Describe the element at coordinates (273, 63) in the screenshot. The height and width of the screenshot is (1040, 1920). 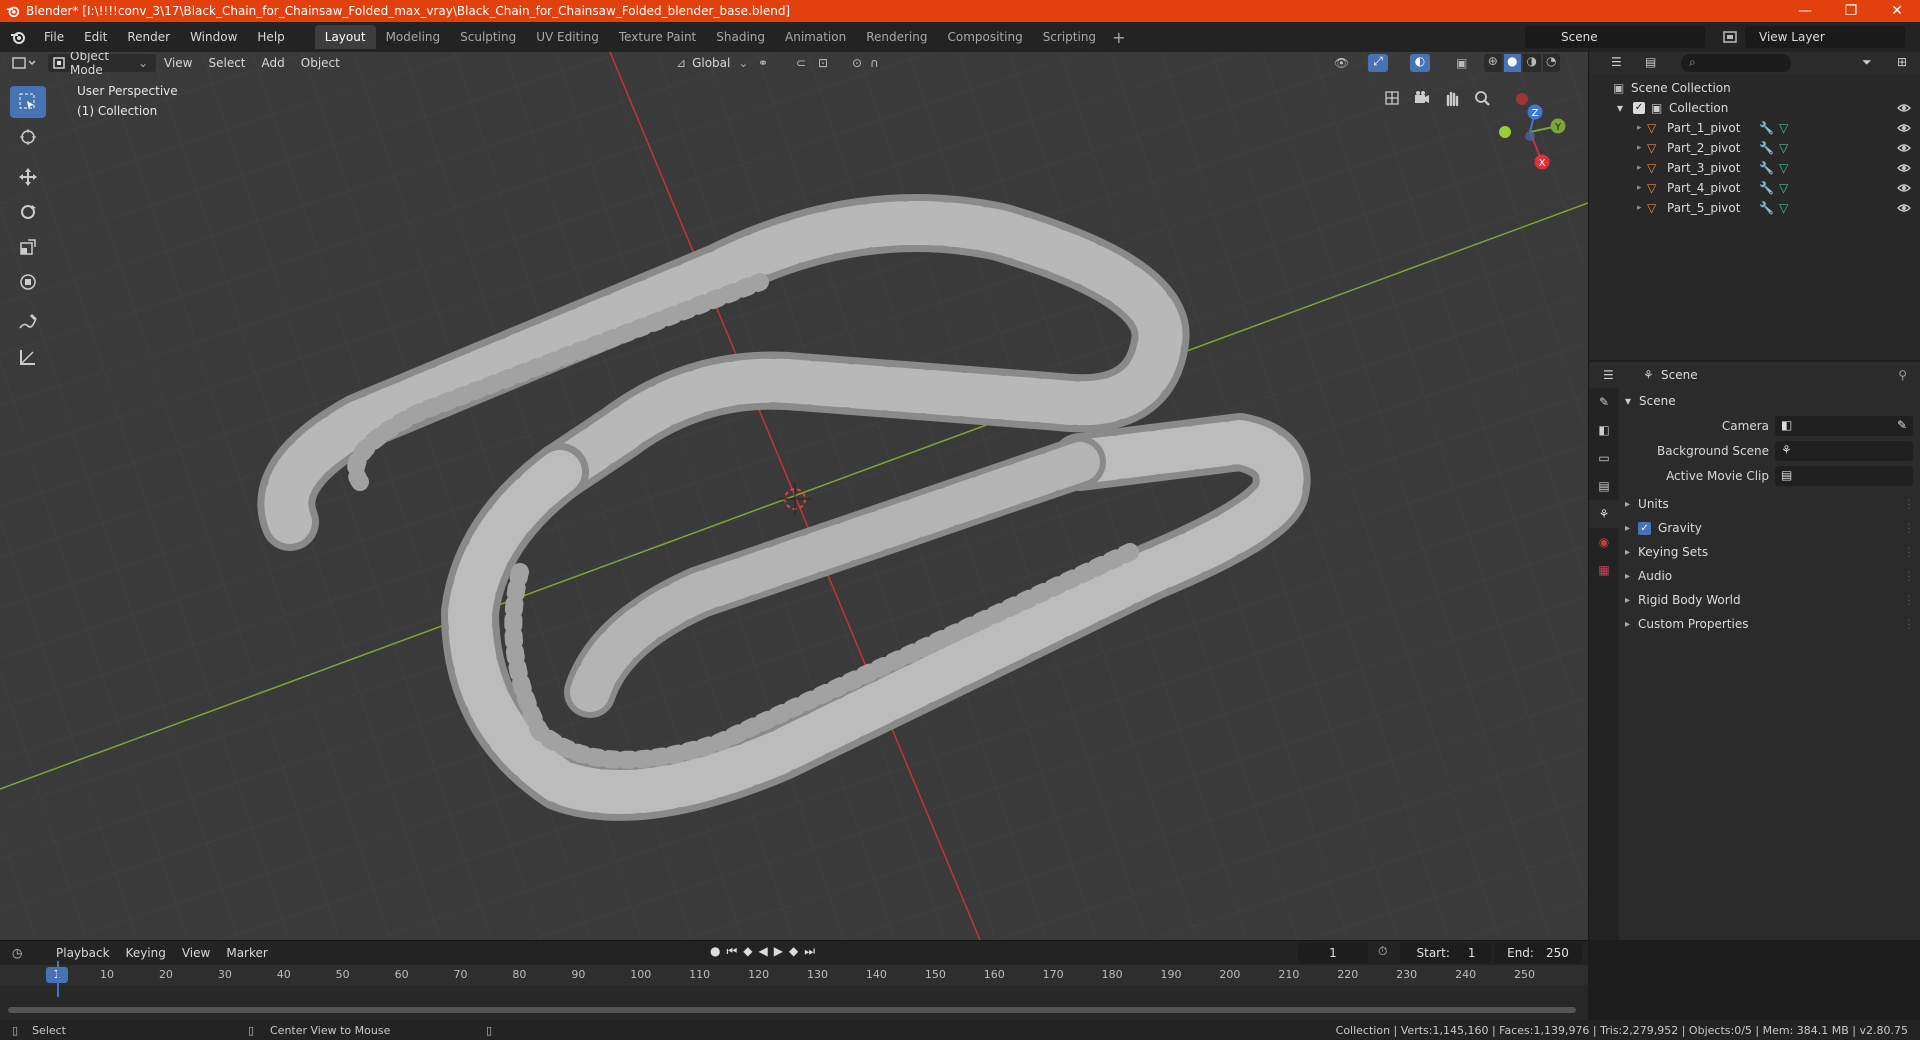
I see `viewport-menu-add: Add` at that location.